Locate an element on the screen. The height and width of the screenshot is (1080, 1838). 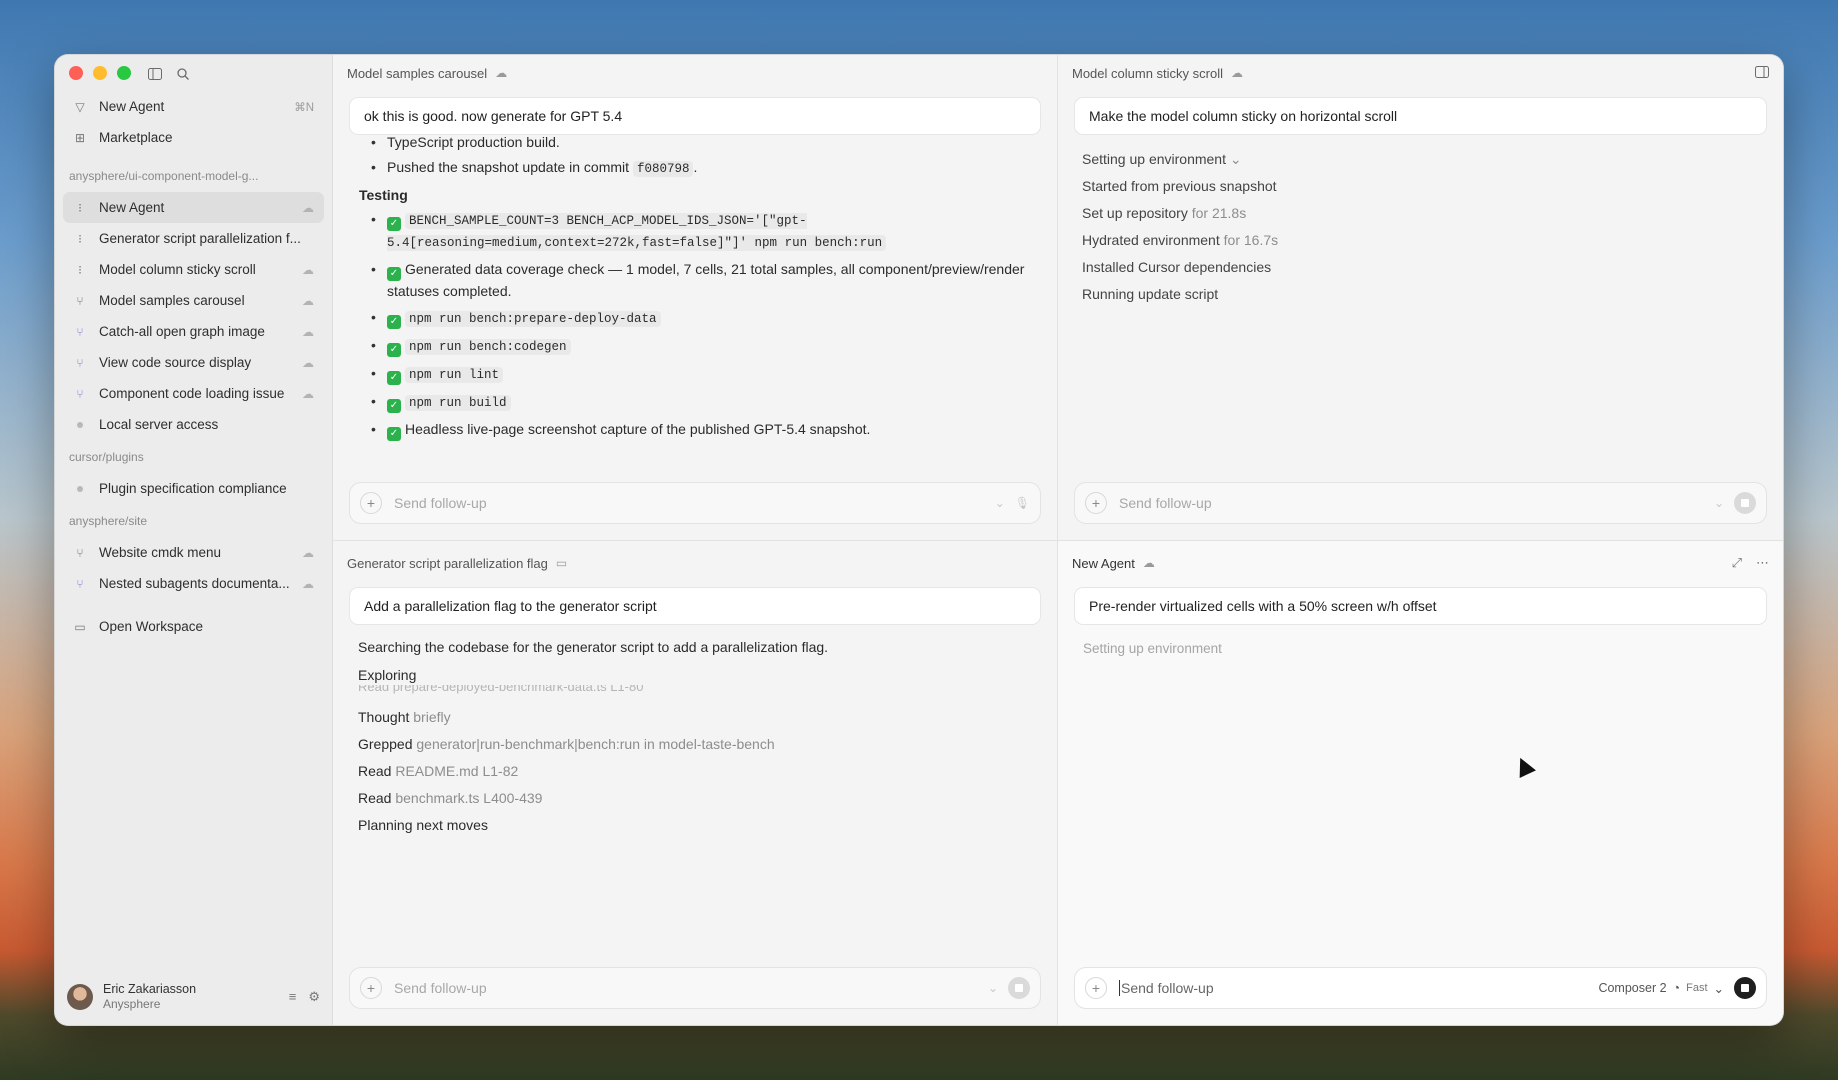
list-item: ✓npm run build is located at coordinates (700, 402).